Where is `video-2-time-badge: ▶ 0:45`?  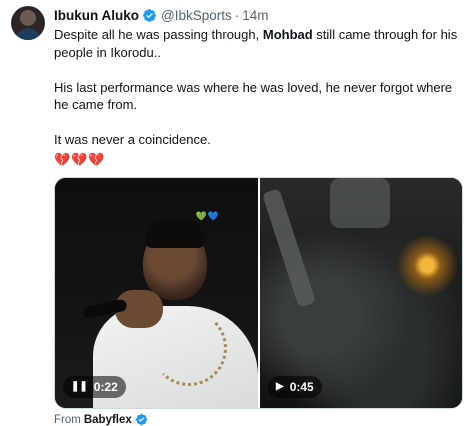
video-2-time-badge: ▶ 0:45 is located at coordinates (295, 387).